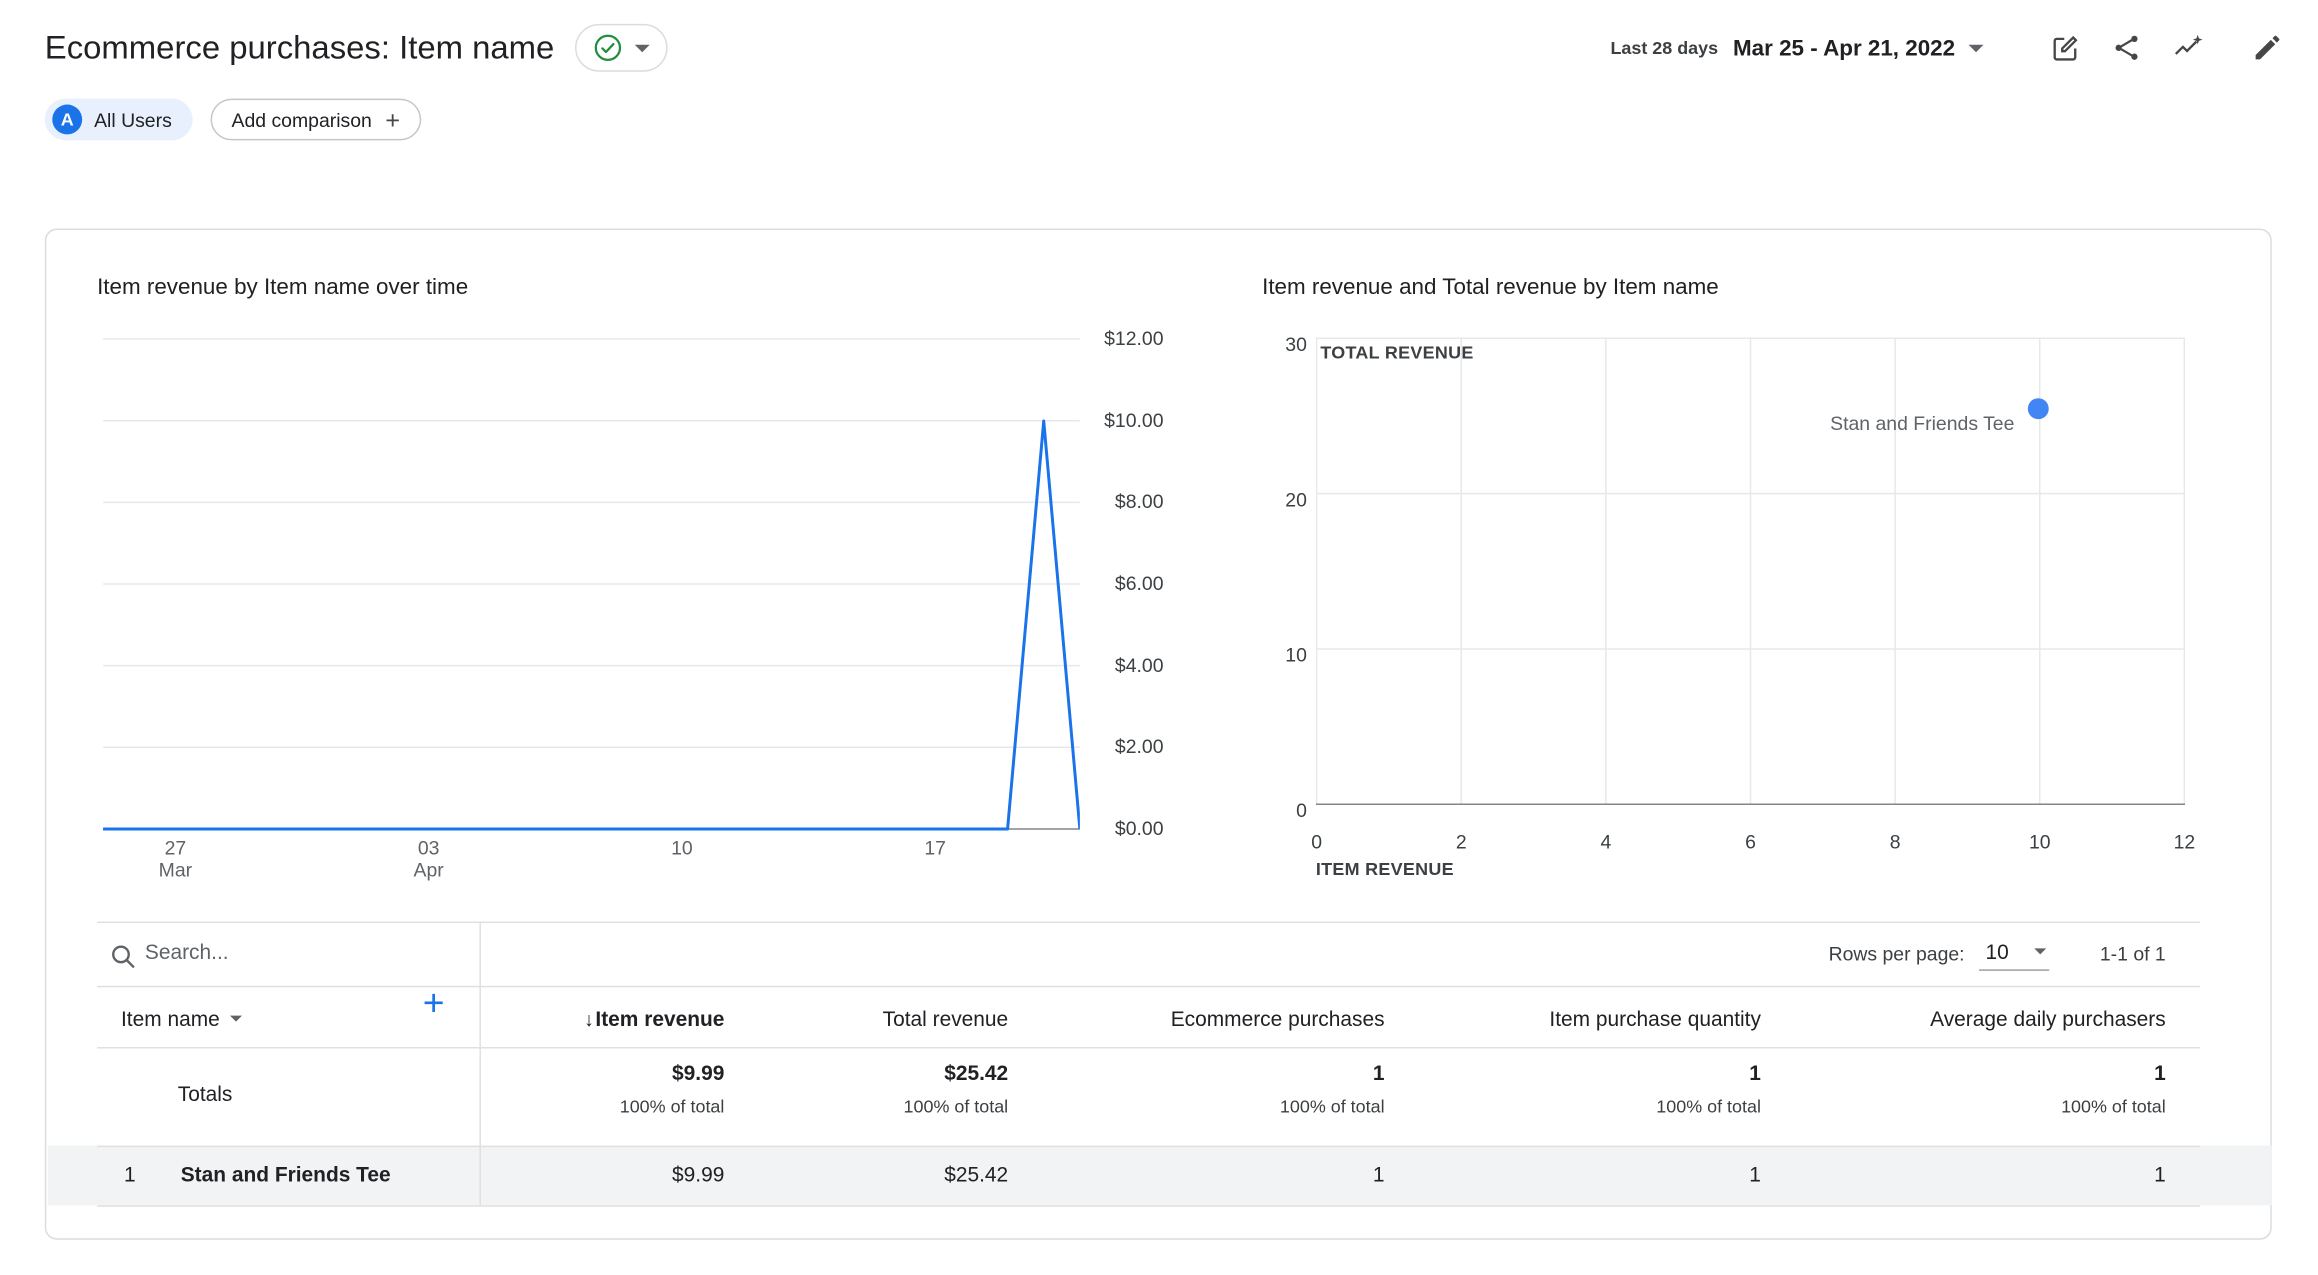 This screenshot has width=2318, height=1275. What do you see at coordinates (672, 1088) in the screenshot?
I see `totals-cell: $9.99 100% of total` at bounding box center [672, 1088].